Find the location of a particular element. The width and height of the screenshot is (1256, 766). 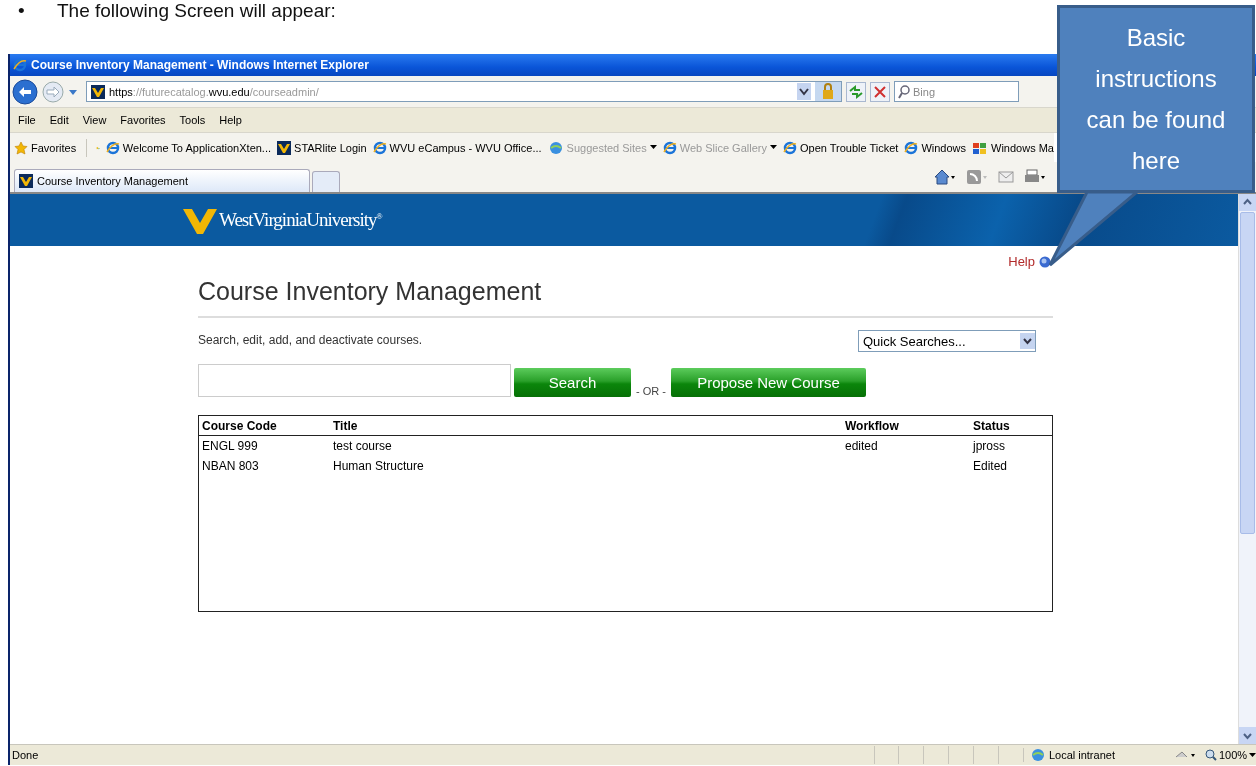

university-logo-text: WestVirginiaUniversity$^{®}$ is located at coordinates (300, 220).